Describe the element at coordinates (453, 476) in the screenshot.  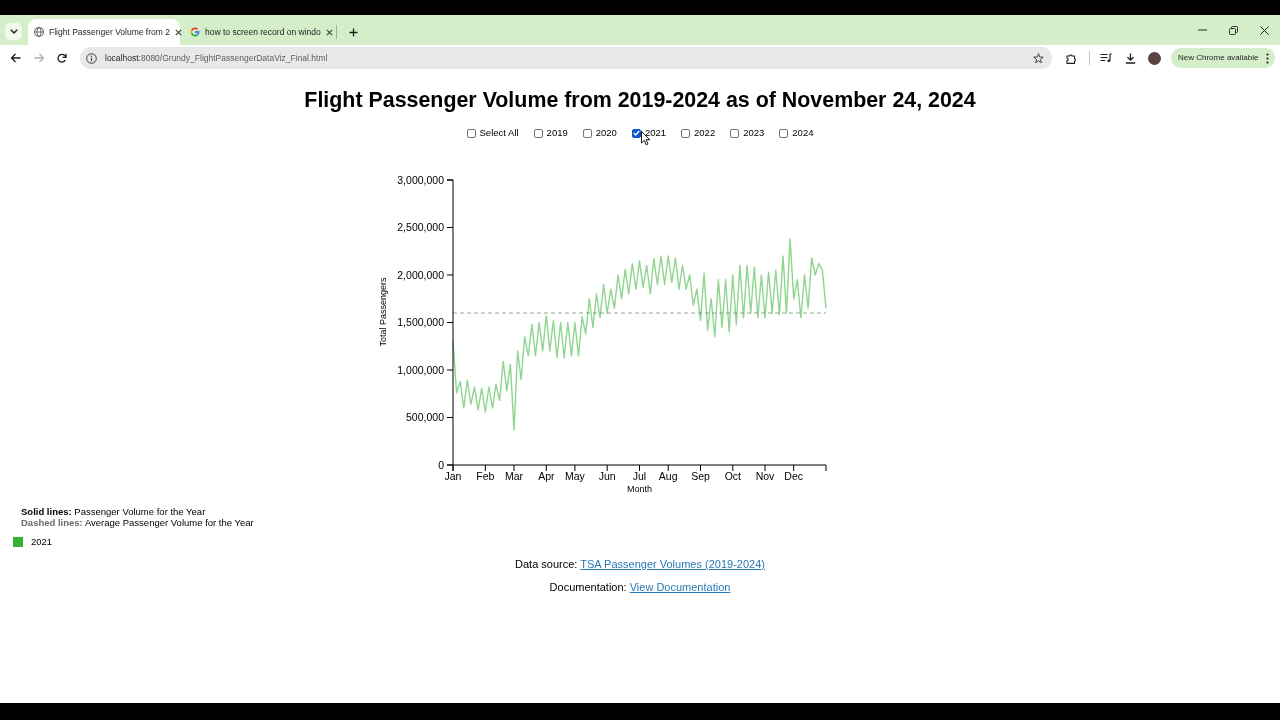
I see `x-tick-label: Jan` at that location.